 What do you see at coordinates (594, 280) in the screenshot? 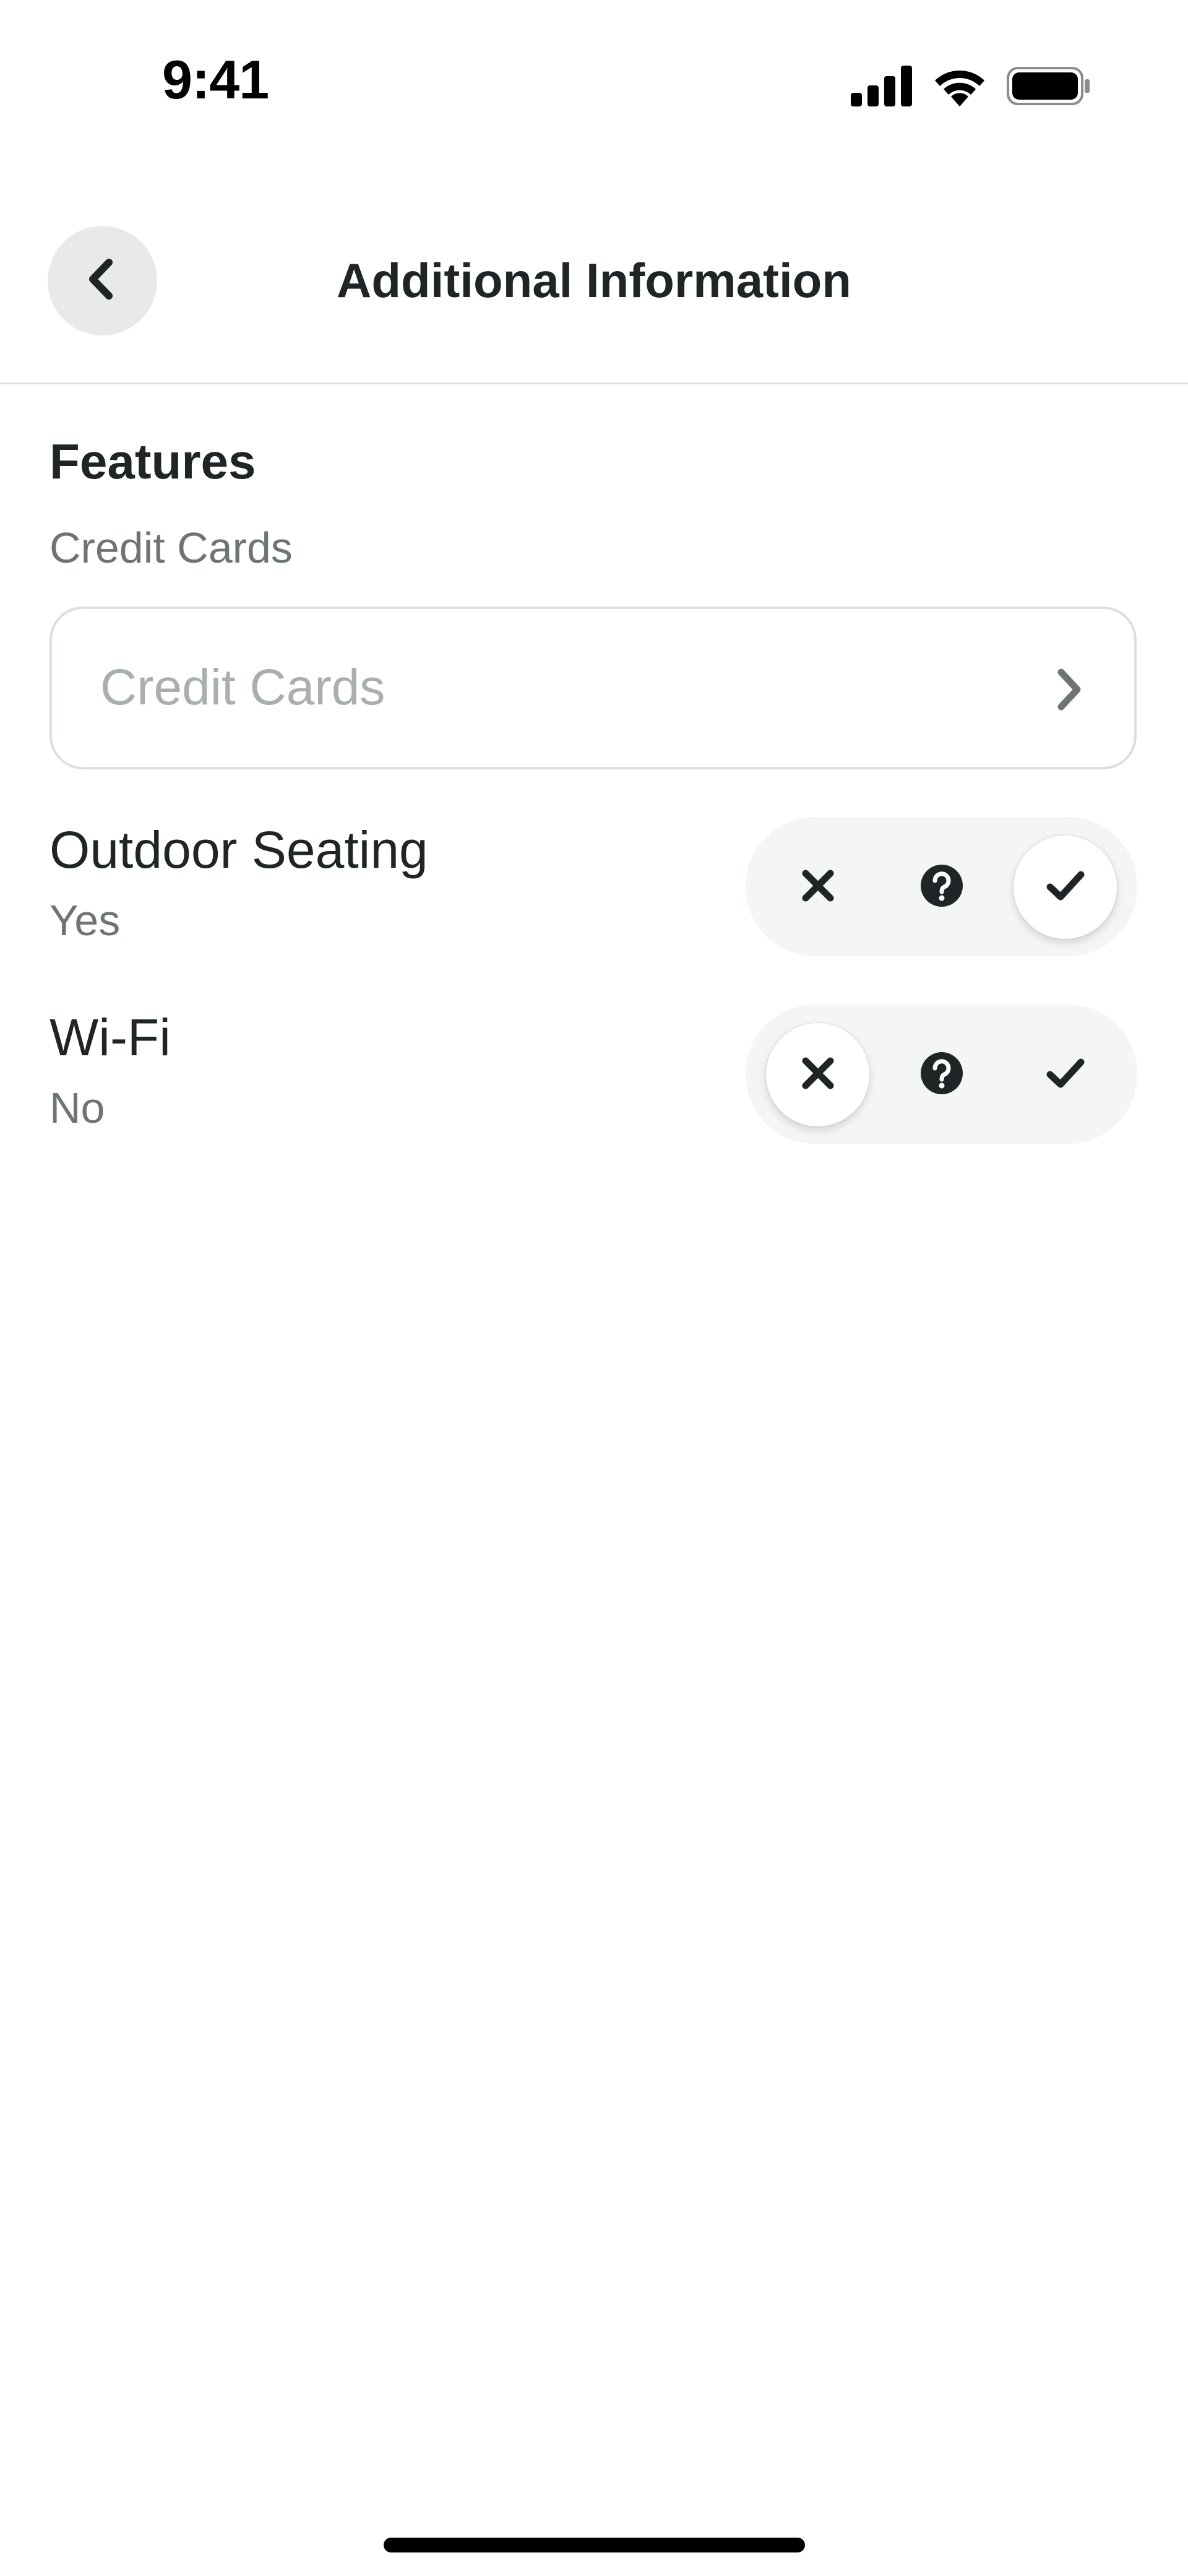
I see `page-title: Additional Information` at bounding box center [594, 280].